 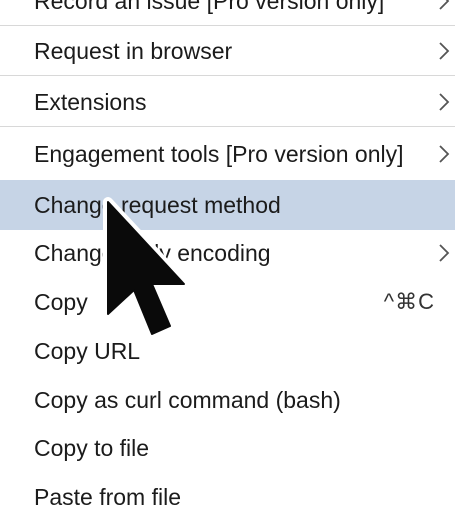 I want to click on menu-item-extensions: Extensions, so click(x=227, y=102).